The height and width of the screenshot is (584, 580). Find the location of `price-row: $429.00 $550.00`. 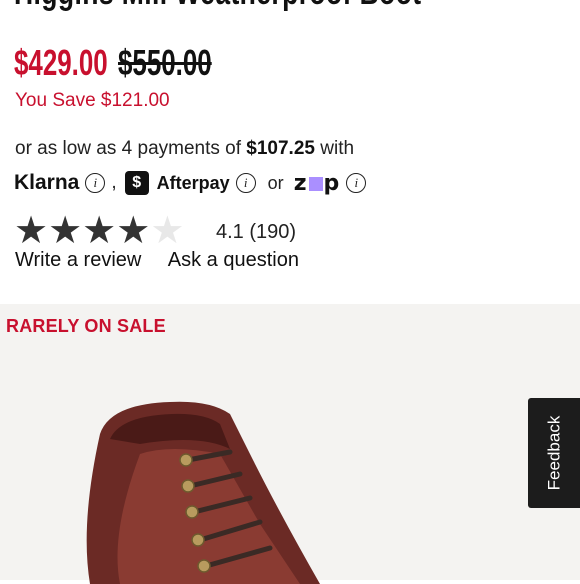

price-row: $429.00 $550.00 is located at coordinates (131, 64).